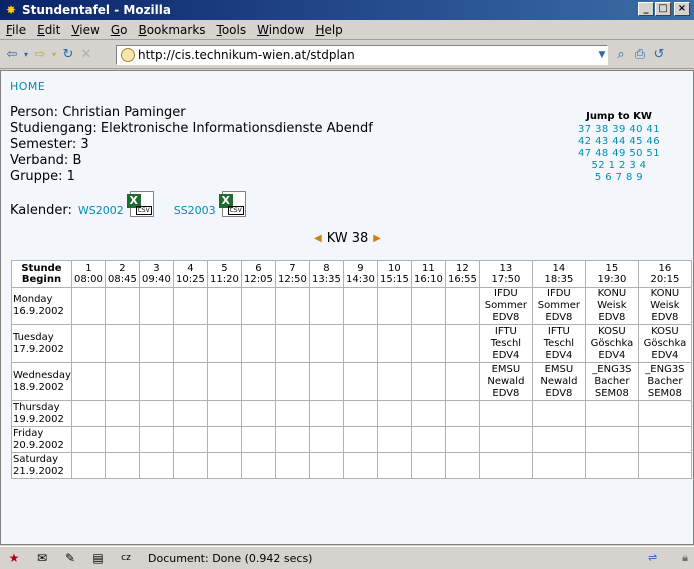 The image size is (694, 569). Describe the element at coordinates (86, 55) in the screenshot. I see `stop-icon: ✕` at that location.